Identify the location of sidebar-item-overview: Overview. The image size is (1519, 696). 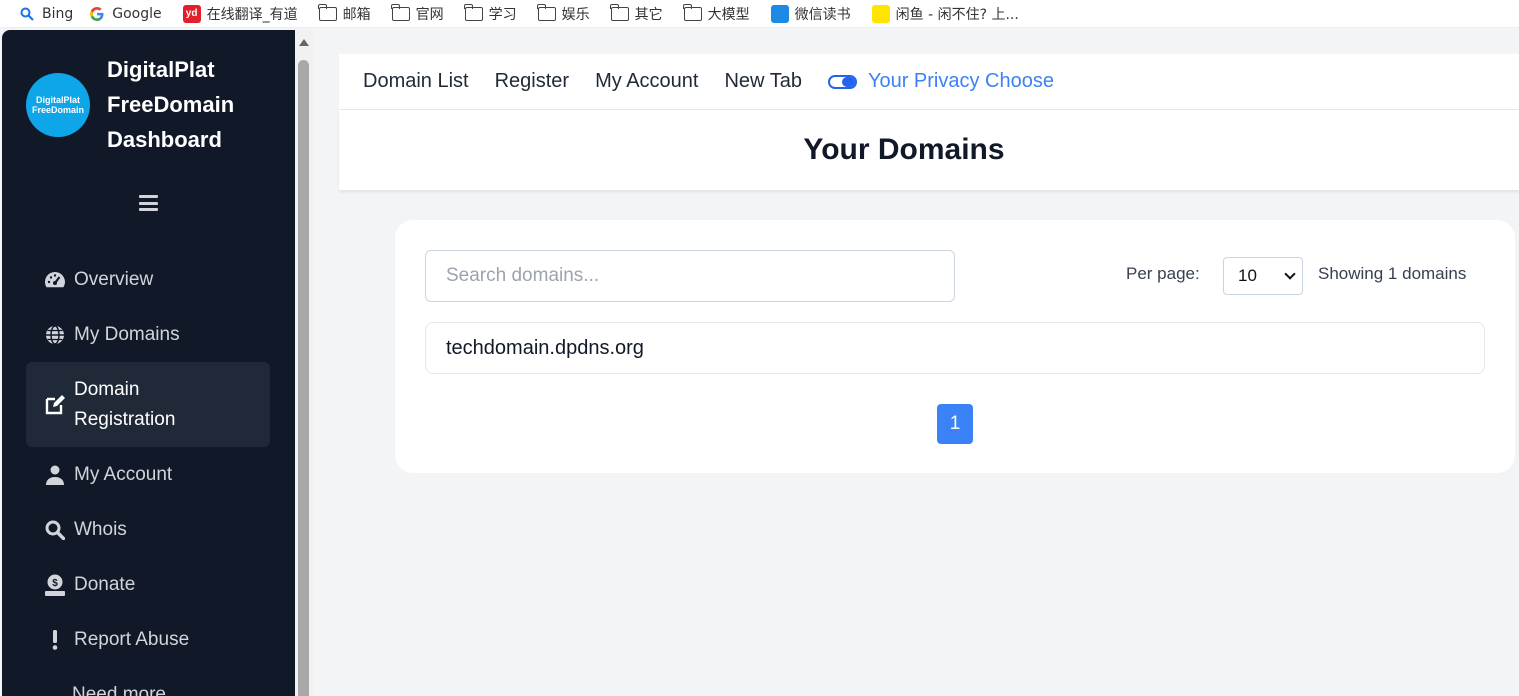
(148, 280).